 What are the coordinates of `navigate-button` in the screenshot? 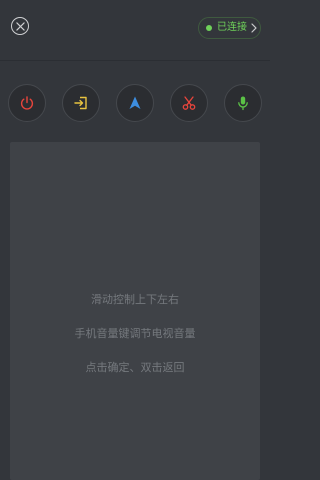 It's located at (135, 103).